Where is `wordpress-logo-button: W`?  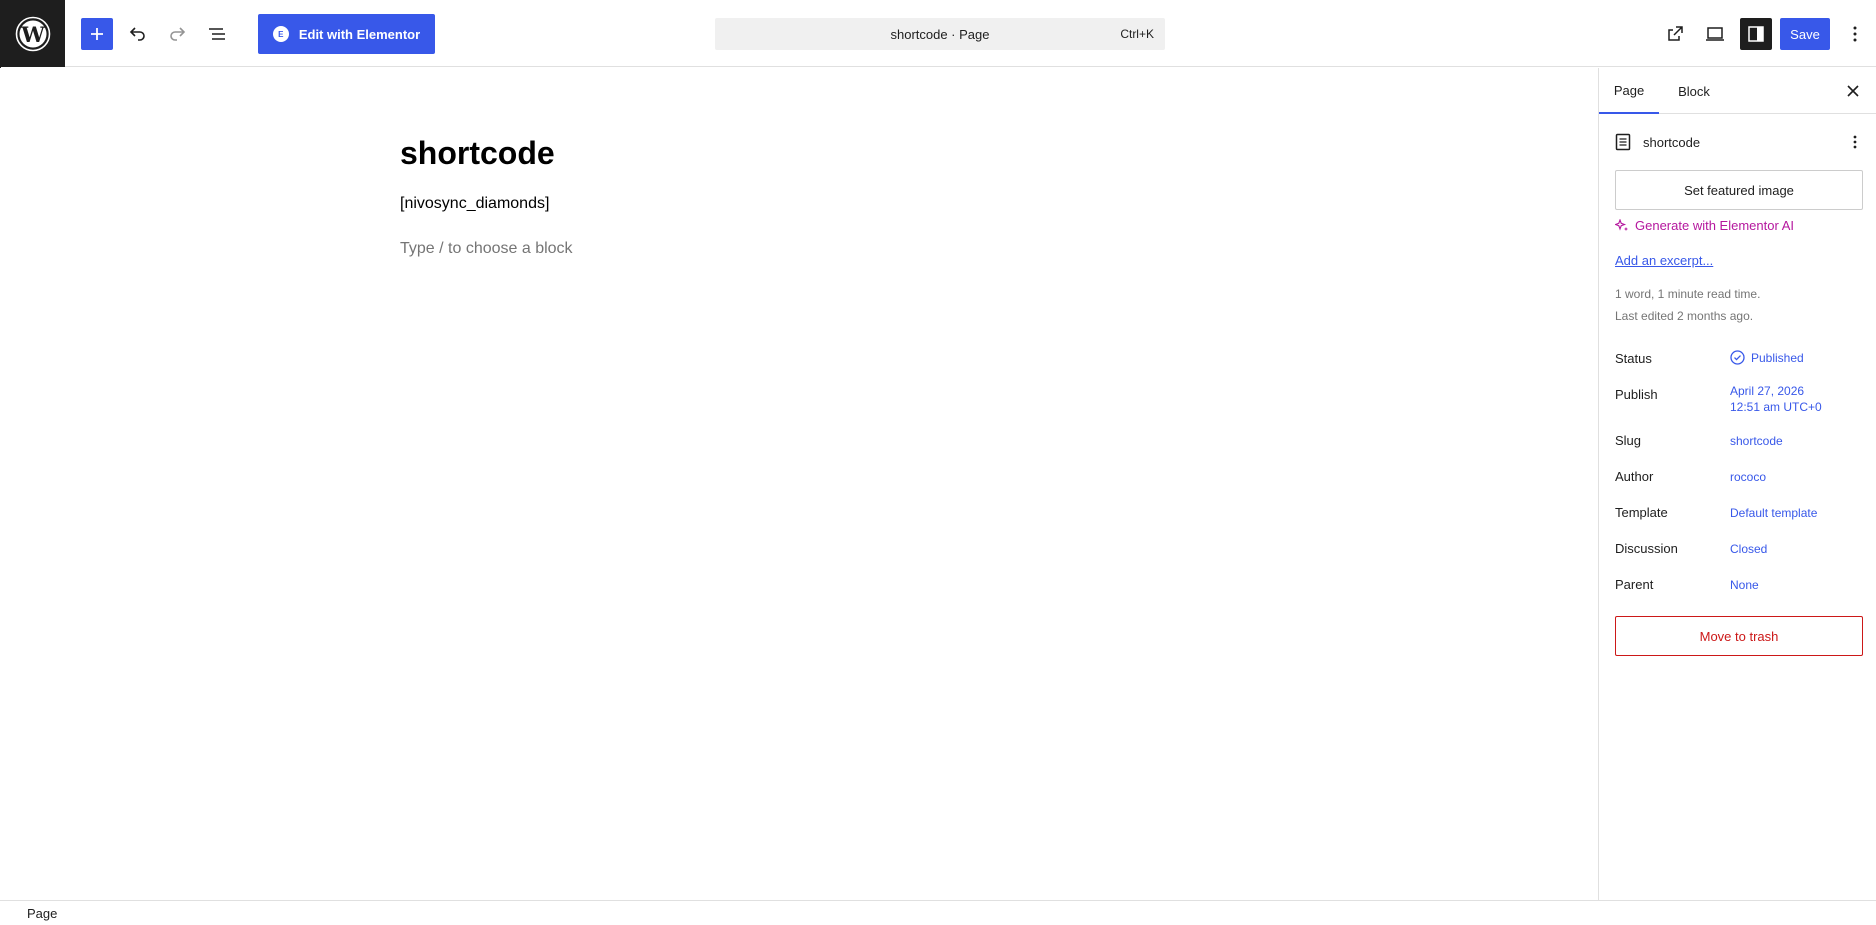 wordpress-logo-button: W is located at coordinates (32, 33).